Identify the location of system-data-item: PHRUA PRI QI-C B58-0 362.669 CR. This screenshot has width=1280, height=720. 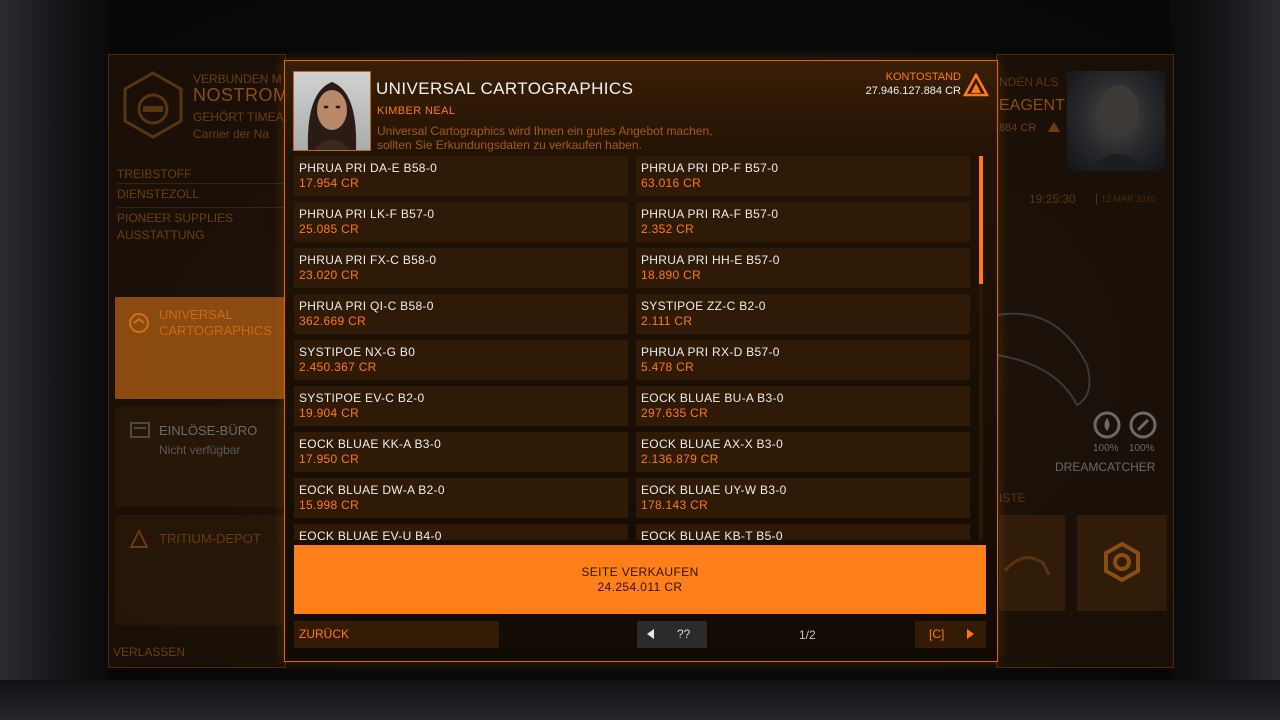
(461, 314).